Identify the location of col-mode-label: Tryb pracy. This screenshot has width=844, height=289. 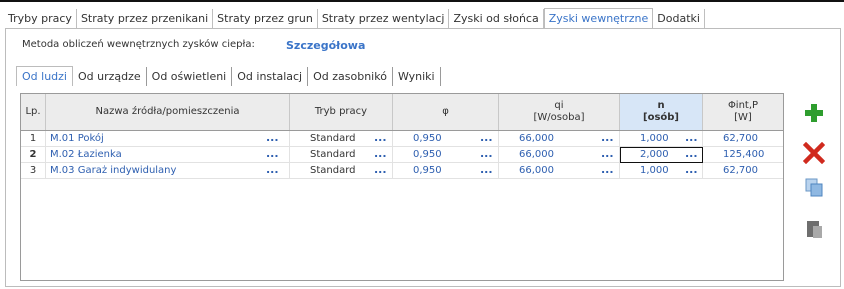
(341, 111).